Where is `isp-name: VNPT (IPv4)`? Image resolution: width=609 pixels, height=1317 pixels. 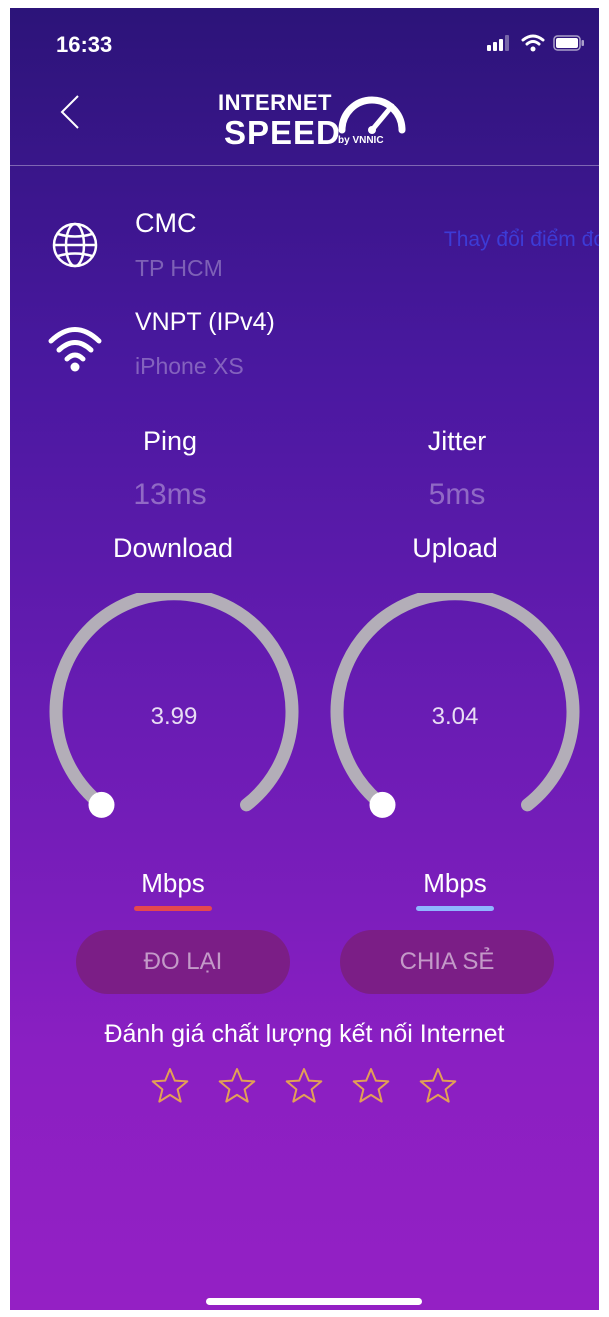 isp-name: VNPT (IPv4) is located at coordinates (205, 322).